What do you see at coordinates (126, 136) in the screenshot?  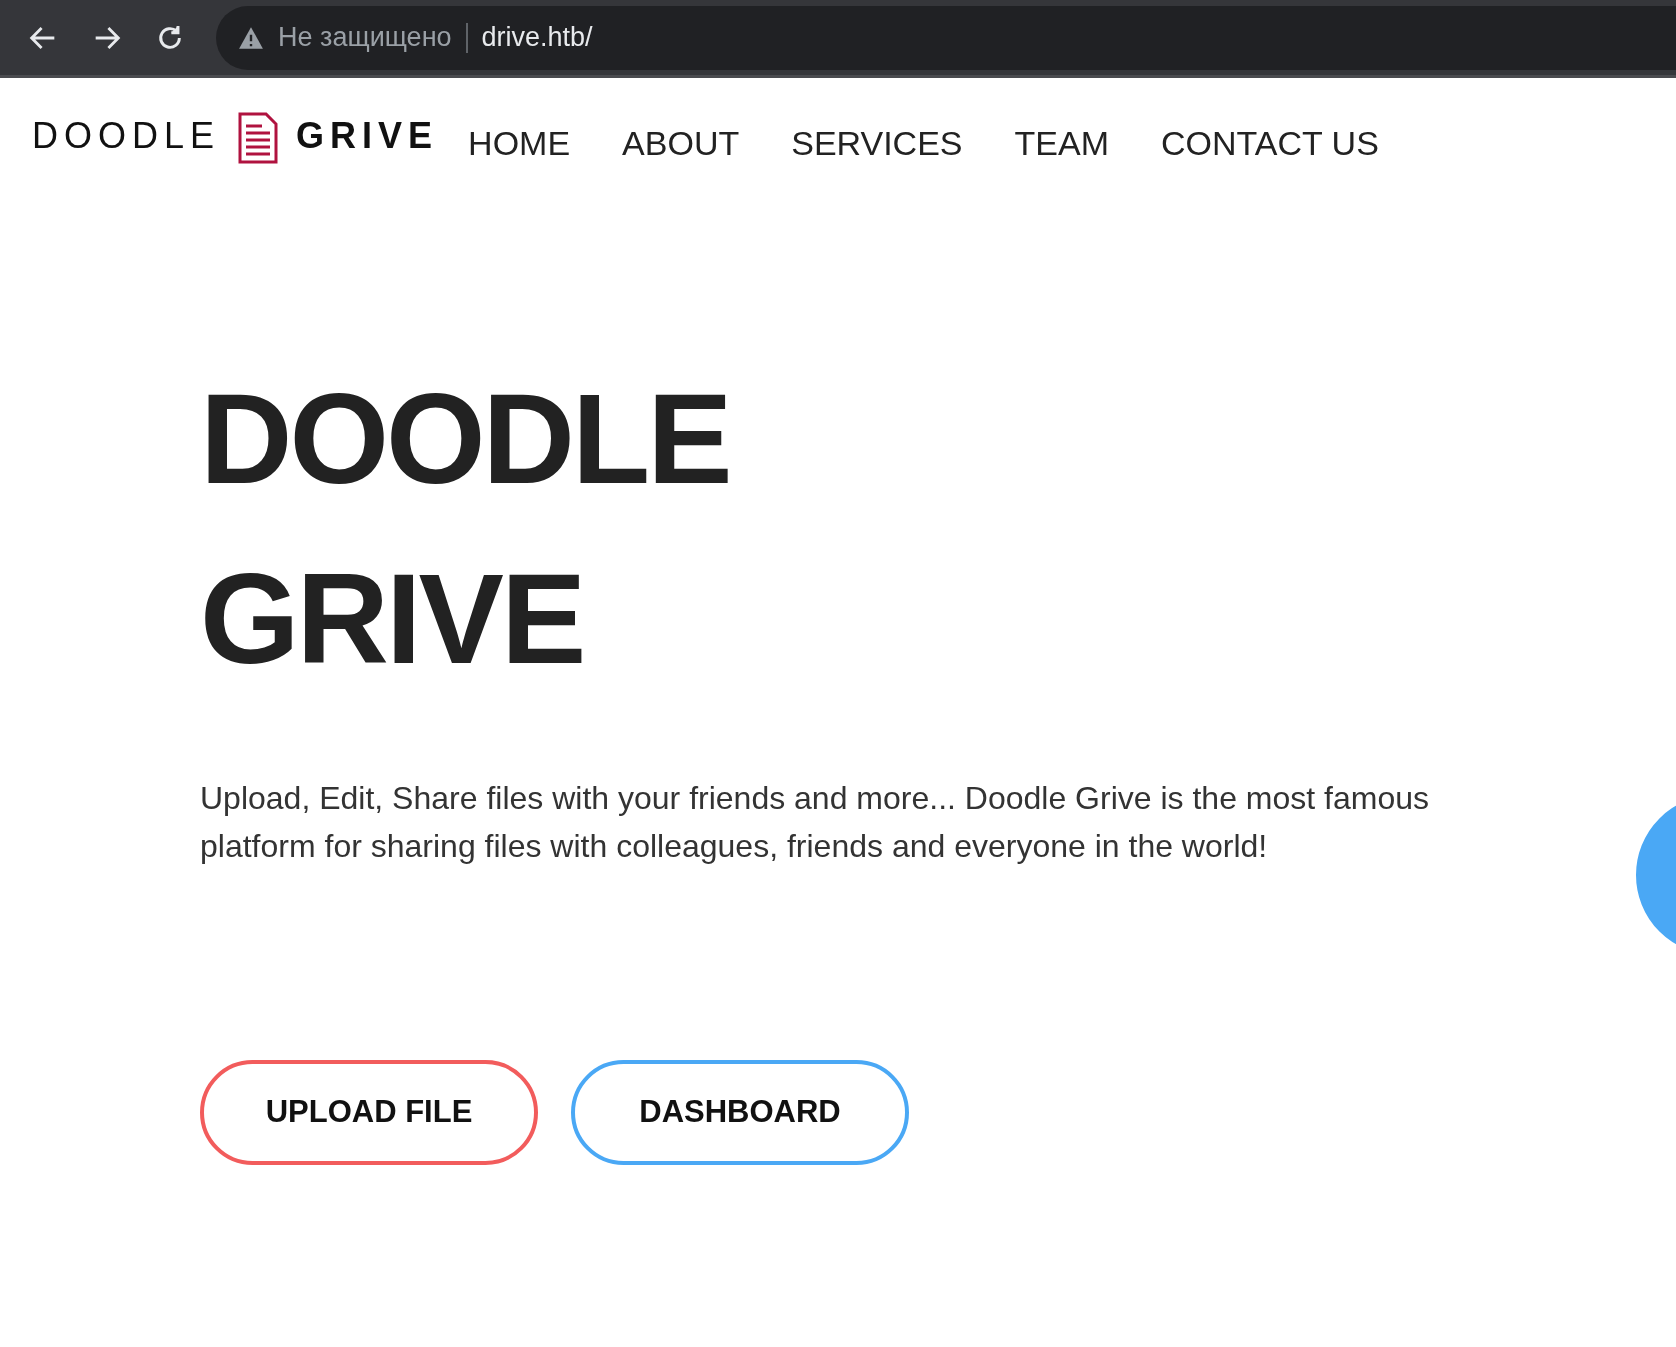 I see `logo-text: DOODLE` at bounding box center [126, 136].